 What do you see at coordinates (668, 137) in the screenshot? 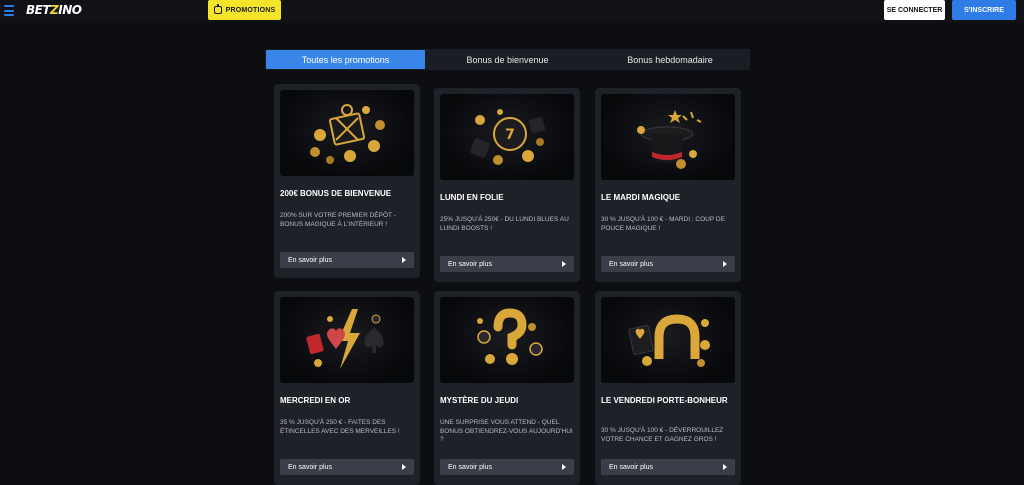
I see `magic-hat-icon` at bounding box center [668, 137].